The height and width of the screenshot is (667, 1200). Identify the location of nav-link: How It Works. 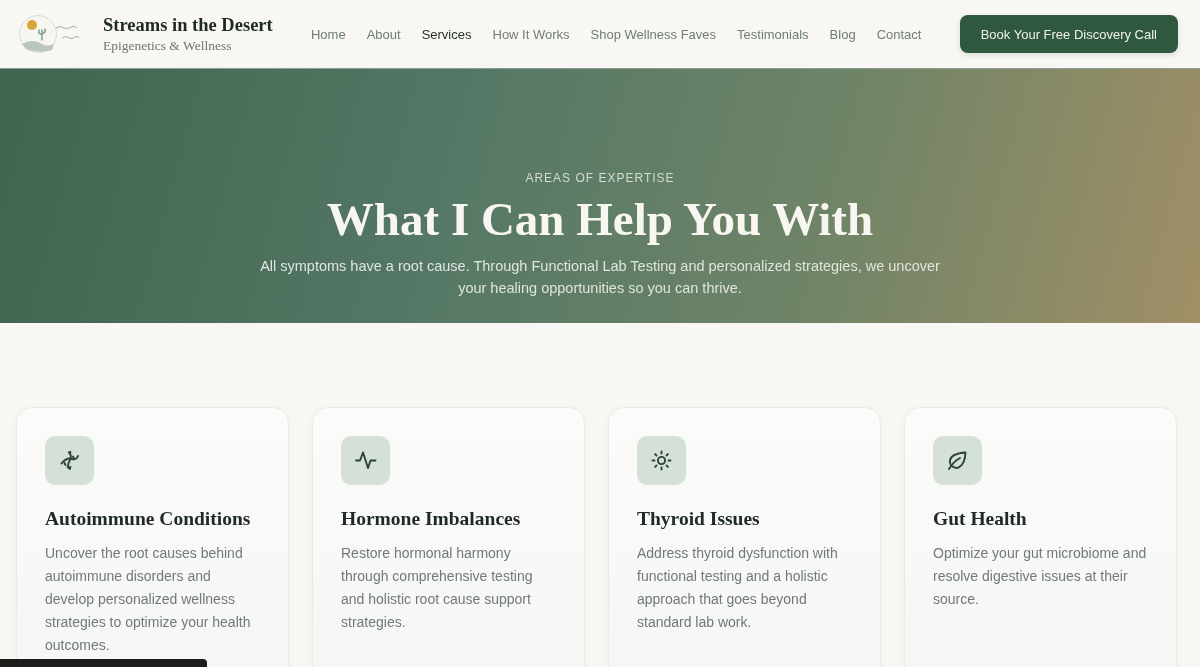
(531, 34).